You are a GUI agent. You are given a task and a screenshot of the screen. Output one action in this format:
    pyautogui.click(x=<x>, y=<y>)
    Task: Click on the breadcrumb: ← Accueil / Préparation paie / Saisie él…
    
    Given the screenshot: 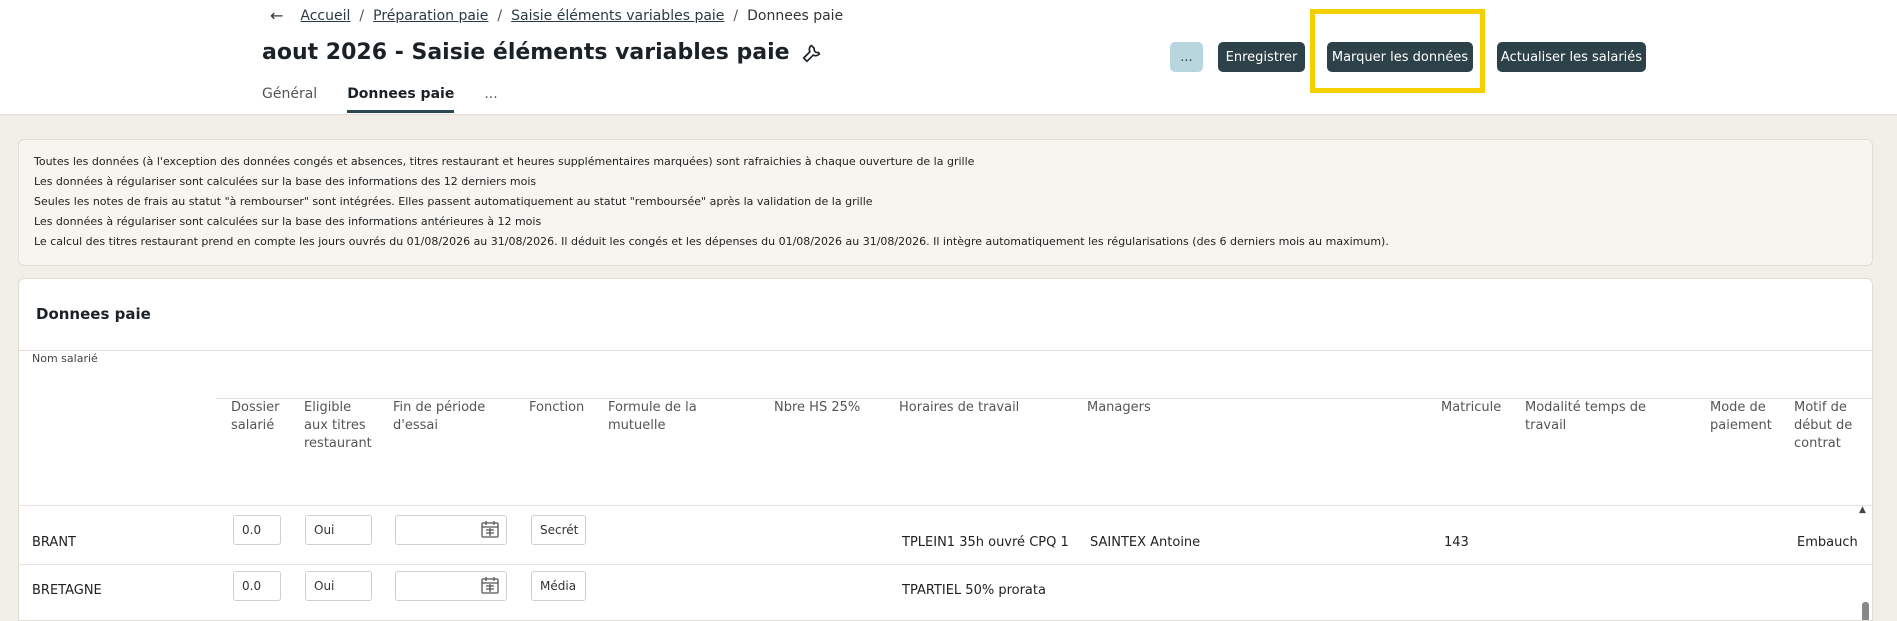 What is the action you would take?
    pyautogui.click(x=556, y=15)
    